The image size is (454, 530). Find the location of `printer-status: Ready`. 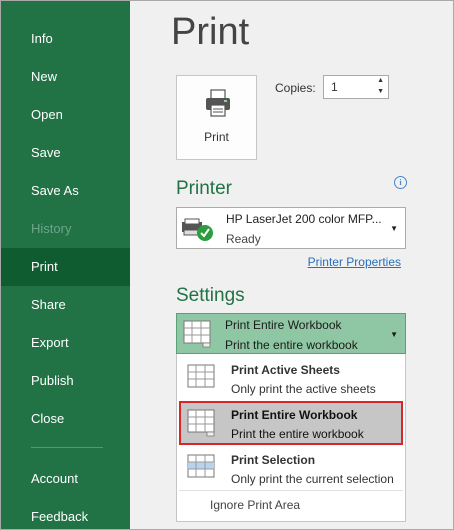

printer-status: Ready is located at coordinates (243, 239).